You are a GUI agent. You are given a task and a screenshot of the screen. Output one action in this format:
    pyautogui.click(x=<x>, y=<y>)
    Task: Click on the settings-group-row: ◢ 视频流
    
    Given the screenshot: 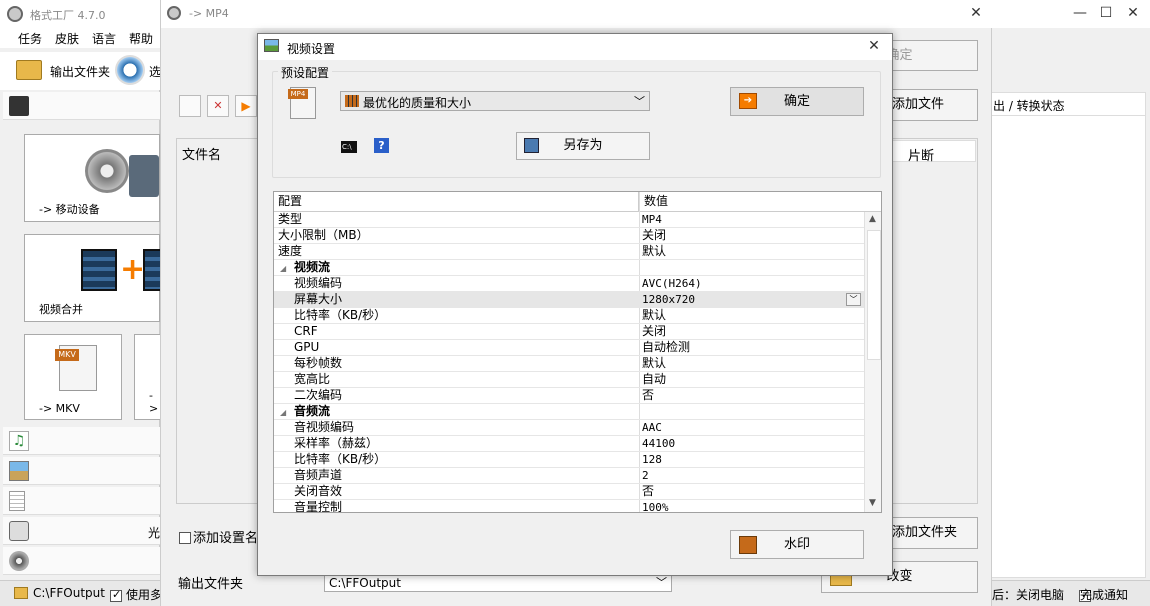 What is the action you would take?
    pyautogui.click(x=569, y=268)
    